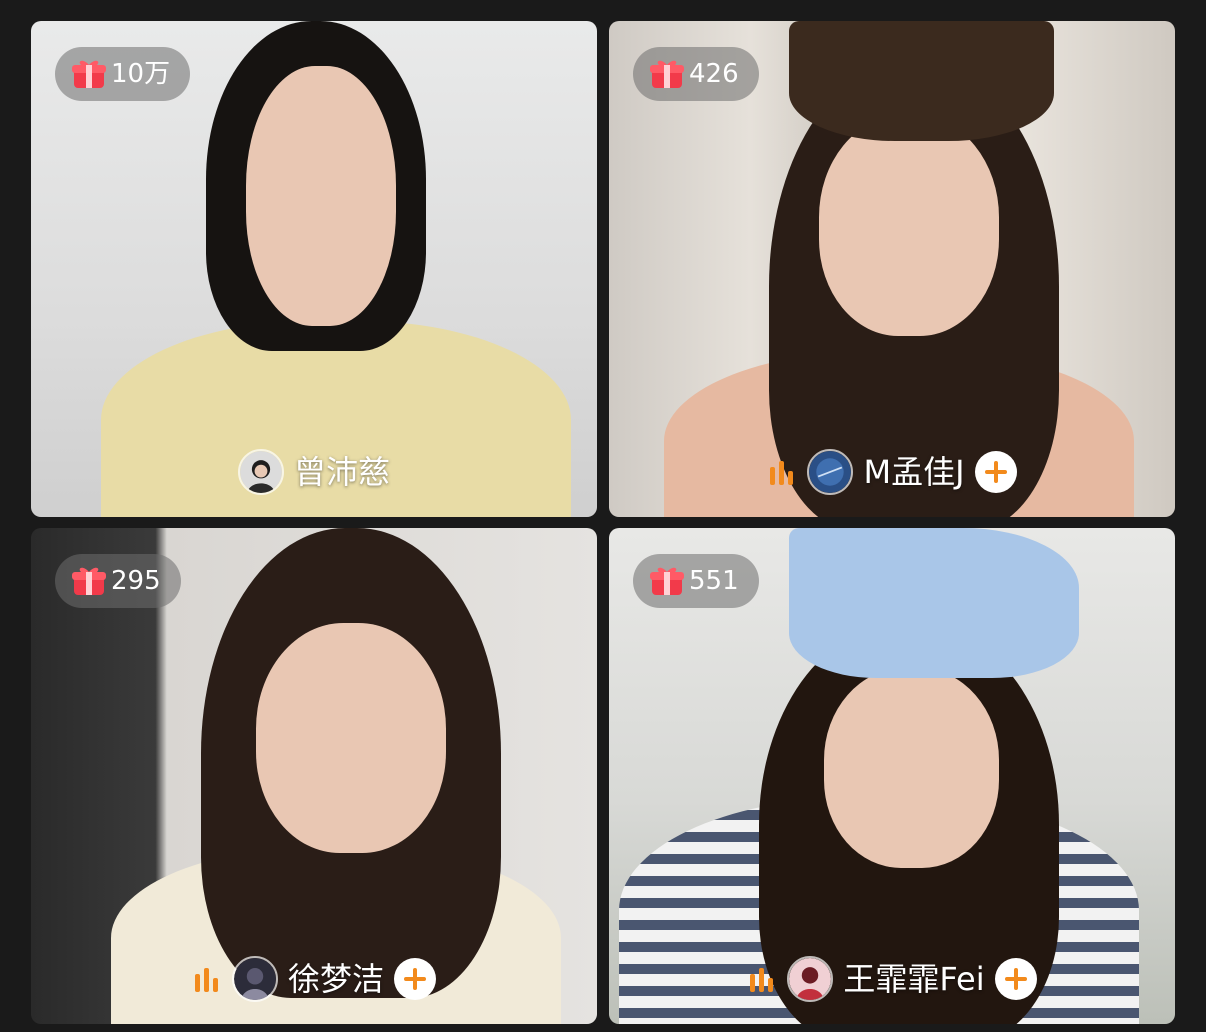 Image resolution: width=1206 pixels, height=1032 pixels. I want to click on streamer-name: 徐梦洁, so click(335, 979).